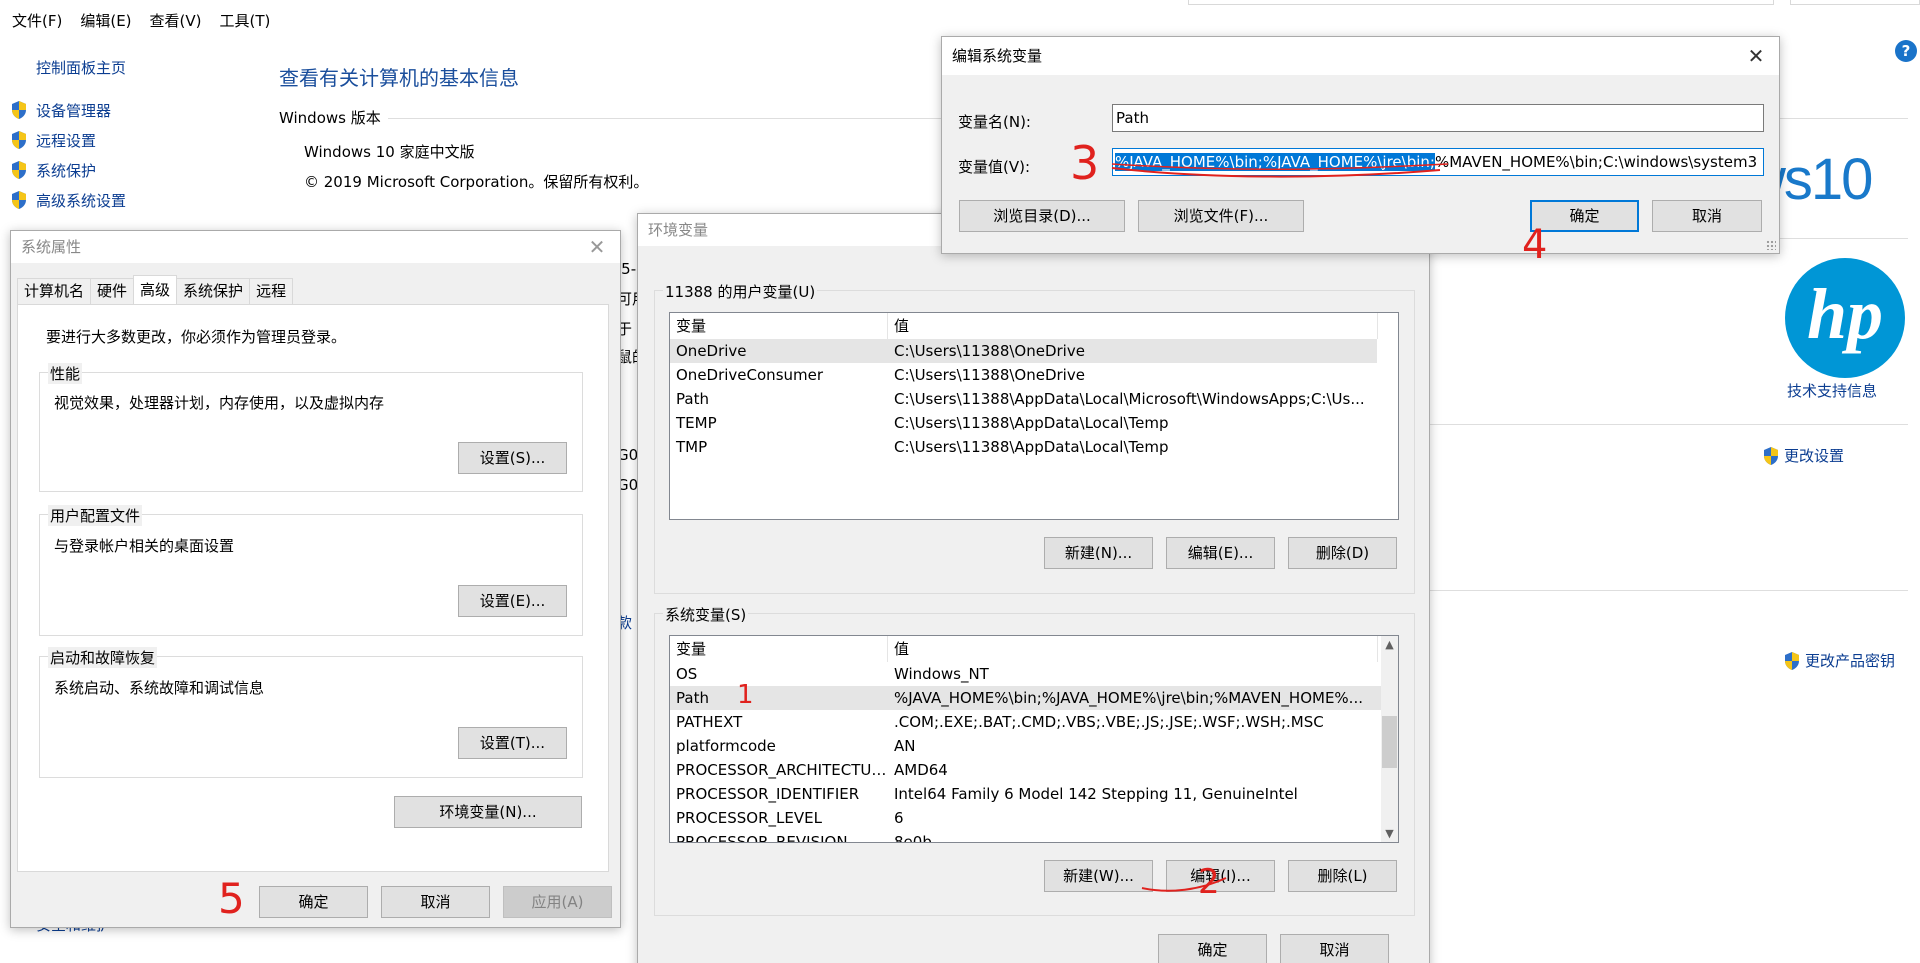 Image resolution: width=1920 pixels, height=963 pixels. What do you see at coordinates (1280, 167) in the screenshot?
I see `underline-annotation` at bounding box center [1280, 167].